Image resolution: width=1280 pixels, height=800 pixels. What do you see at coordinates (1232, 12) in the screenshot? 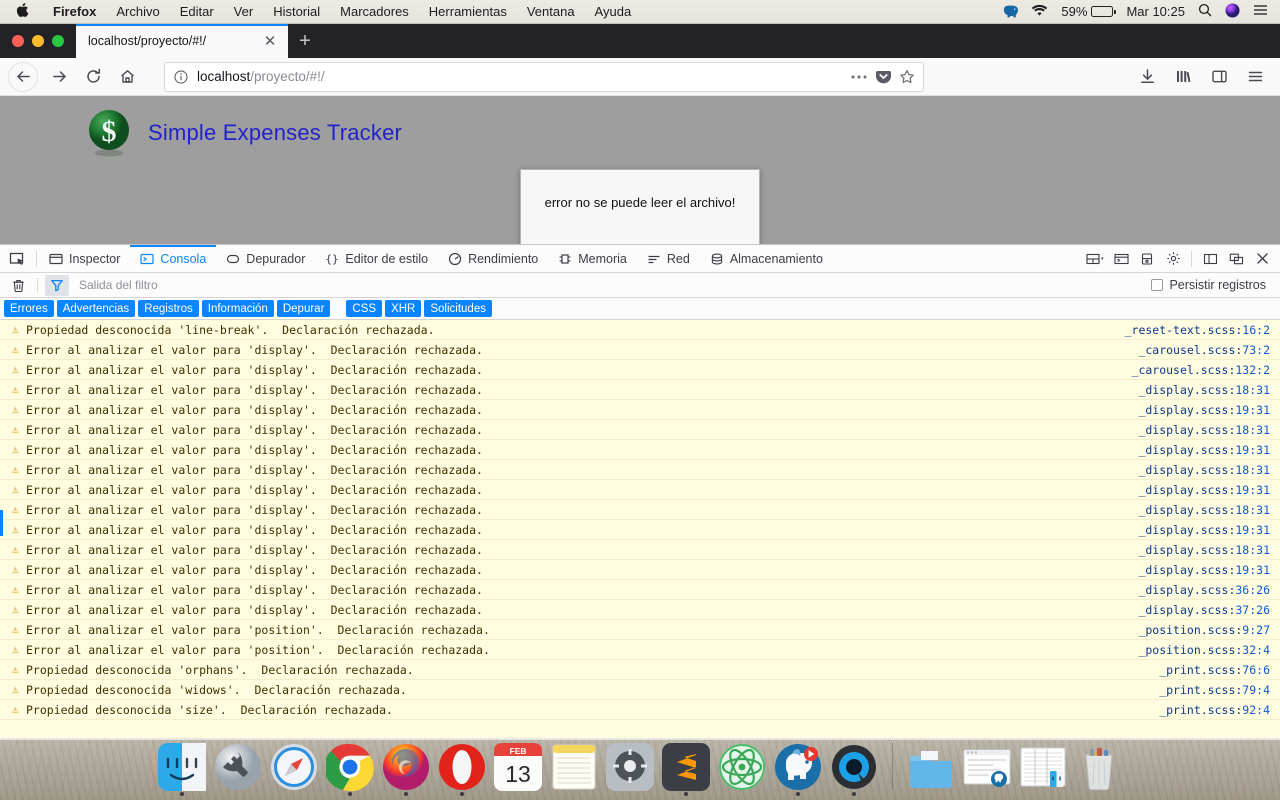
I see `siri-icon` at bounding box center [1232, 12].